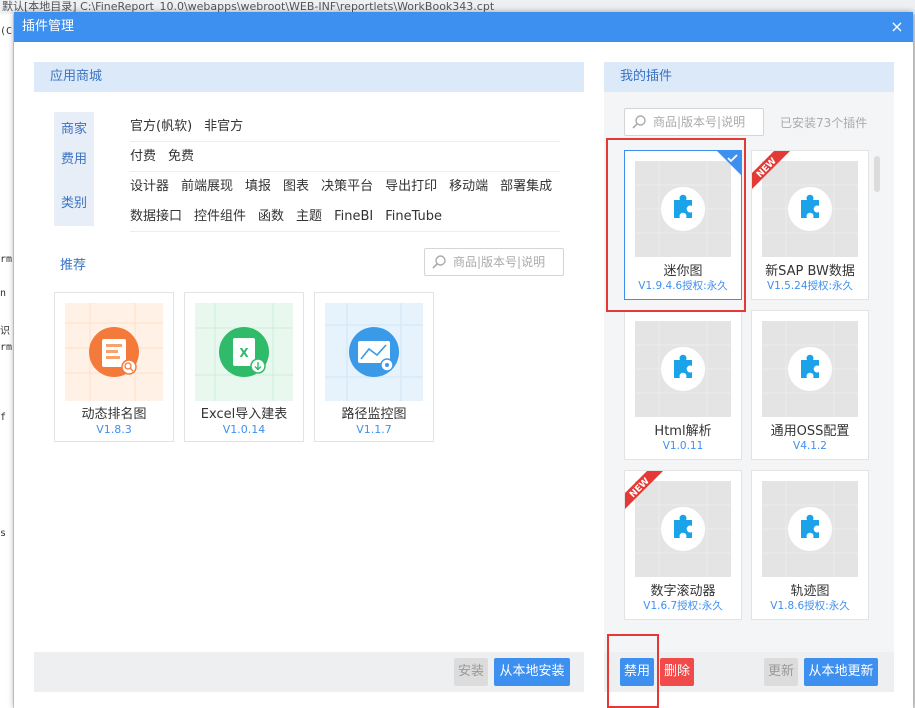 The height and width of the screenshot is (708, 915). I want to click on store-card: X Excel导入建表 V1.0.14, so click(244, 367).